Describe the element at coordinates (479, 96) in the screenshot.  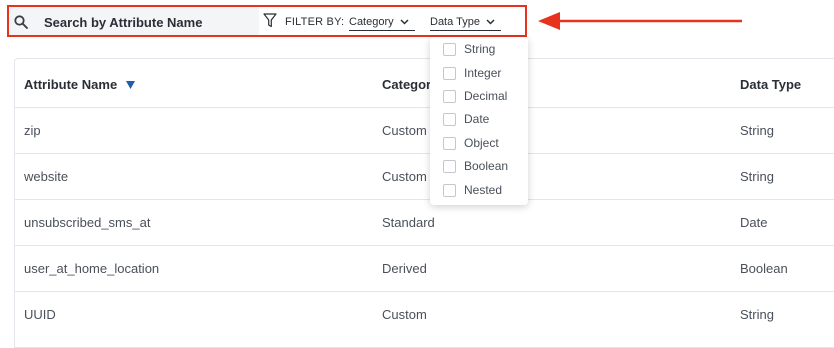
I see `menu-option-decimal: Decimal` at that location.